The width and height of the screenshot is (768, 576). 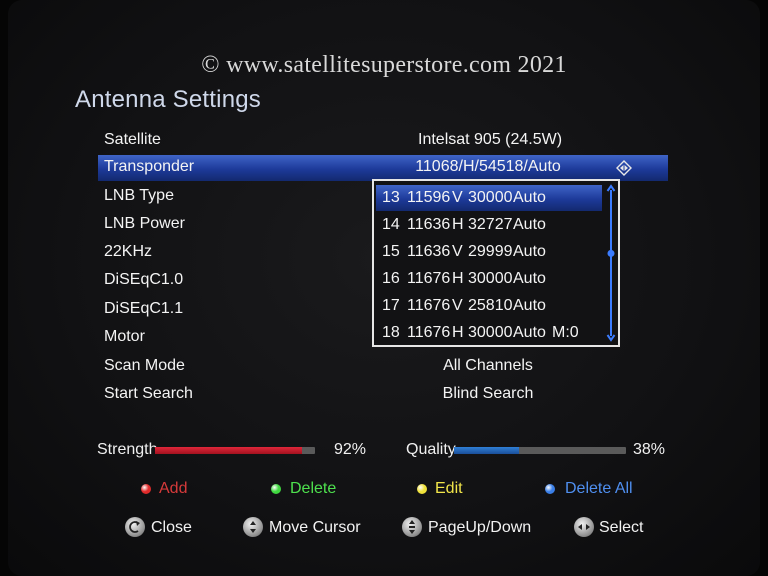 I want to click on tp-symbol-rate: 32727, so click(x=490, y=224).